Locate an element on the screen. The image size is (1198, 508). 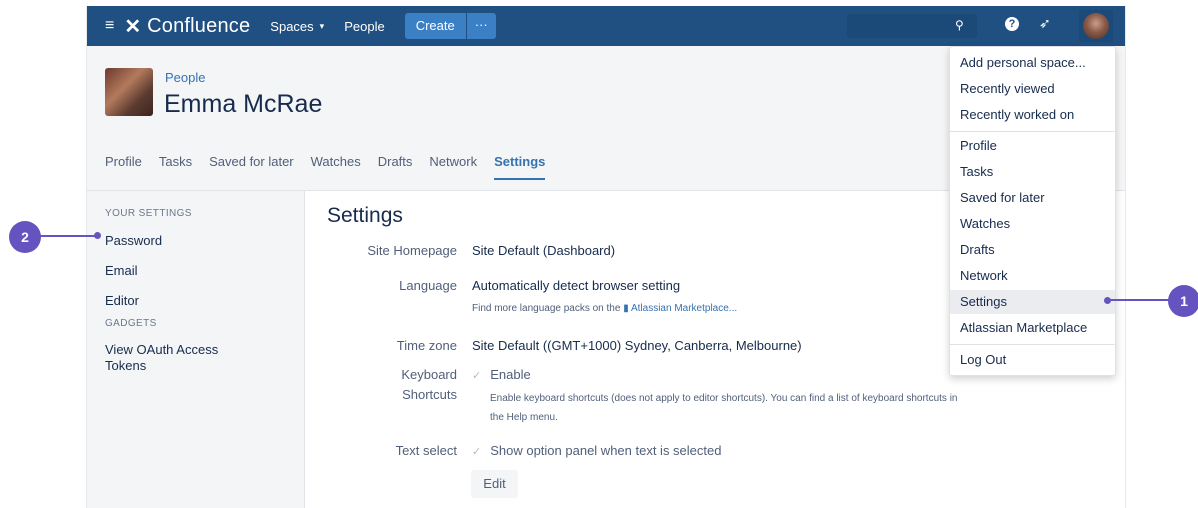
settings-title: Settings is located at coordinates (365, 215).